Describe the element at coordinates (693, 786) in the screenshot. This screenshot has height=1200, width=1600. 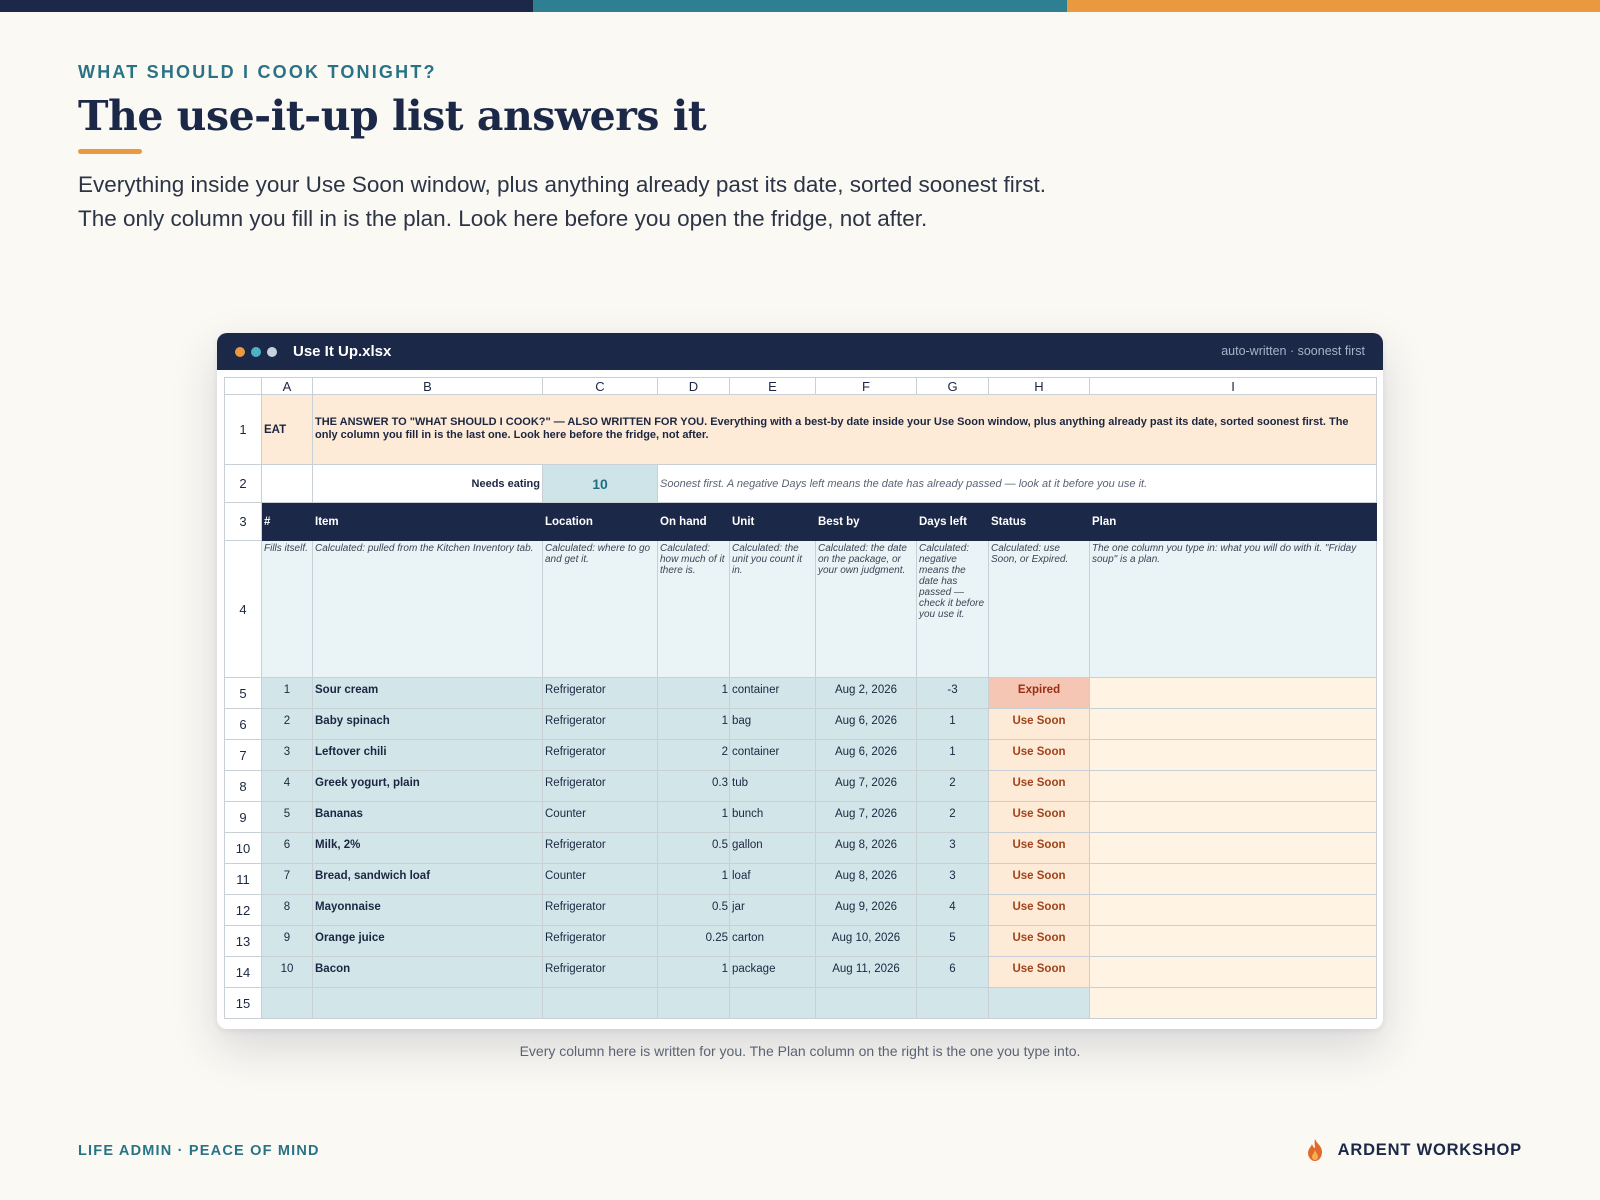
I see `on-hand-cell: 0.3` at that location.